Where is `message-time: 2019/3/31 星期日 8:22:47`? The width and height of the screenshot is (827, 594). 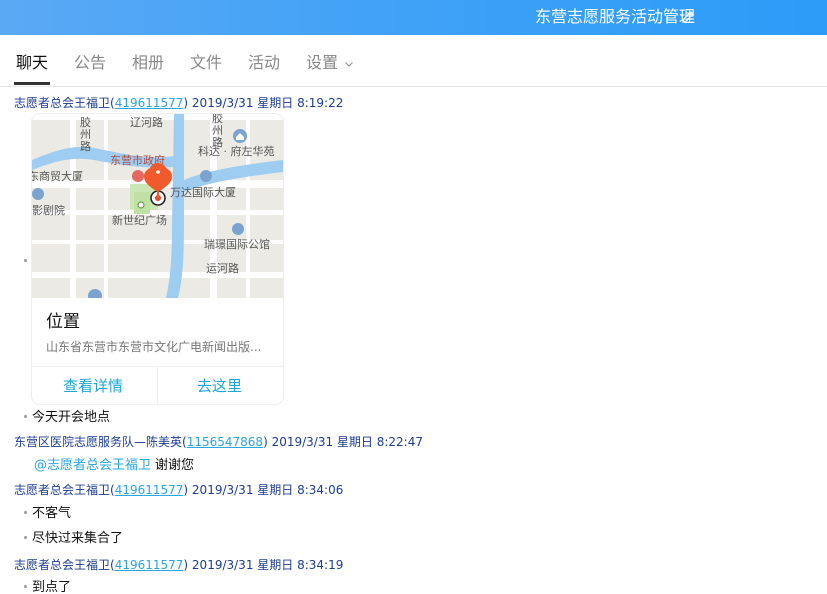 message-time: 2019/3/31 星期日 8:22:47 is located at coordinates (347, 442).